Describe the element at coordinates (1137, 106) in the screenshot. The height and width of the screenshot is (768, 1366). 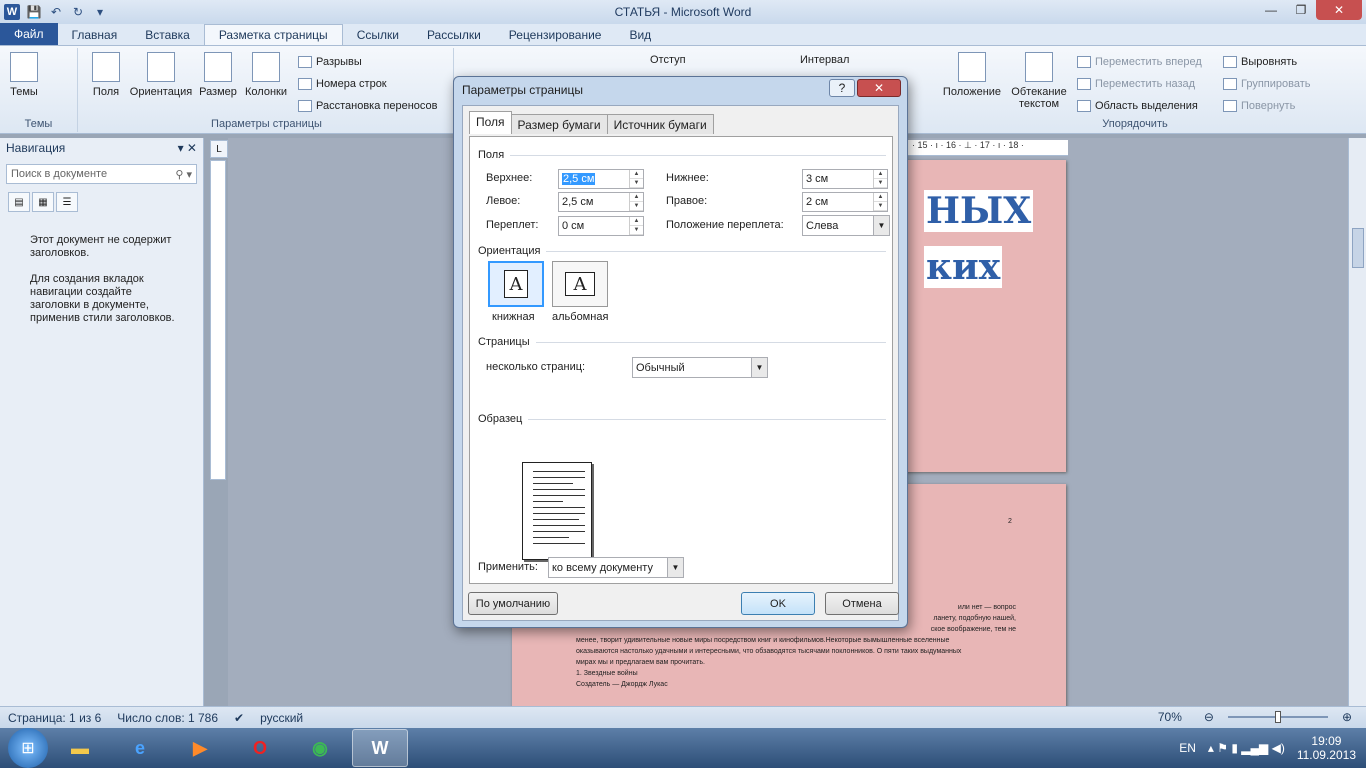
I see `selection-pane-button: Область выделения` at that location.